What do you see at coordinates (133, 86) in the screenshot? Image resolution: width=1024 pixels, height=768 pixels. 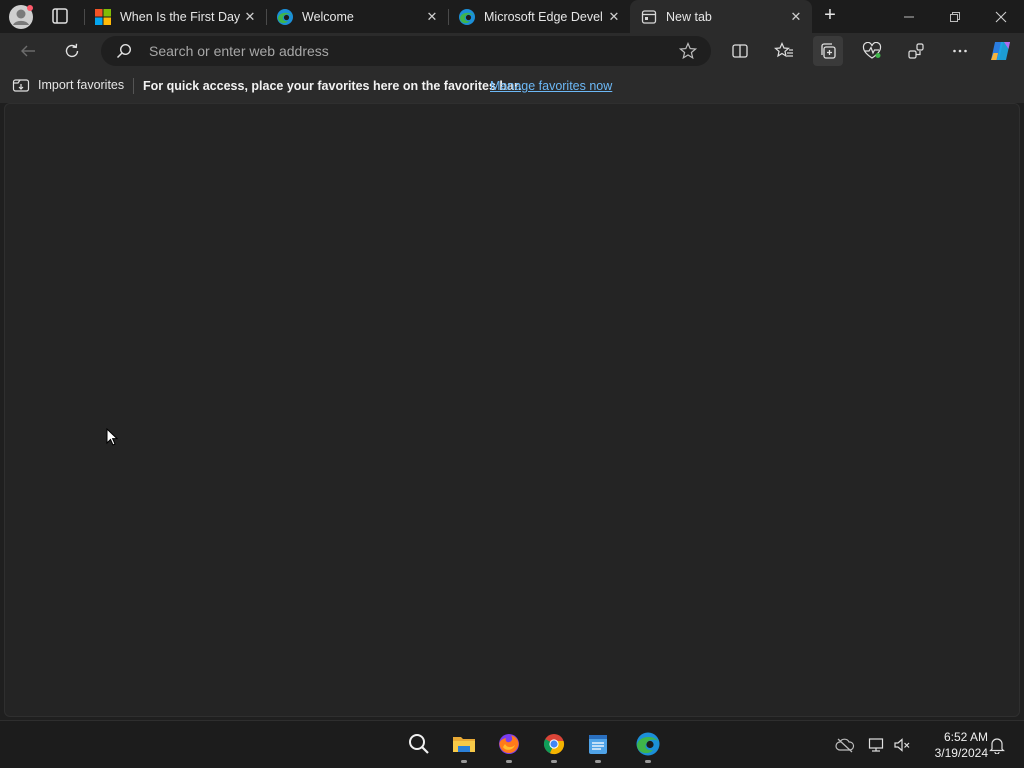 I see `favorites-separator` at bounding box center [133, 86].